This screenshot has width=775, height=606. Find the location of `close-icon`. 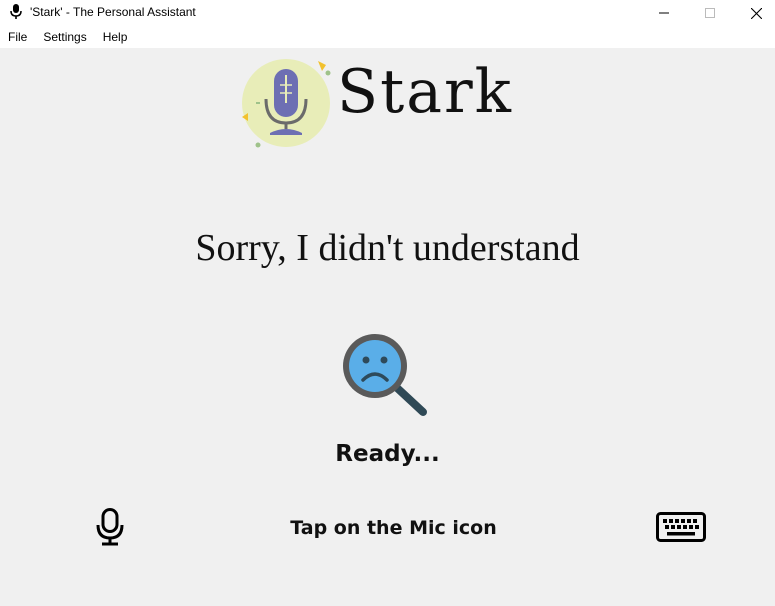

close-icon is located at coordinates (756, 13).